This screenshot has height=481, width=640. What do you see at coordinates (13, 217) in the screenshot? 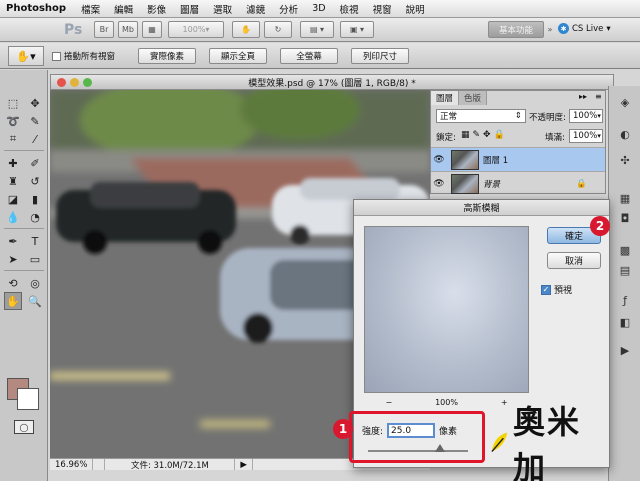
I see `blur-tool-icon: 💧` at bounding box center [13, 217].